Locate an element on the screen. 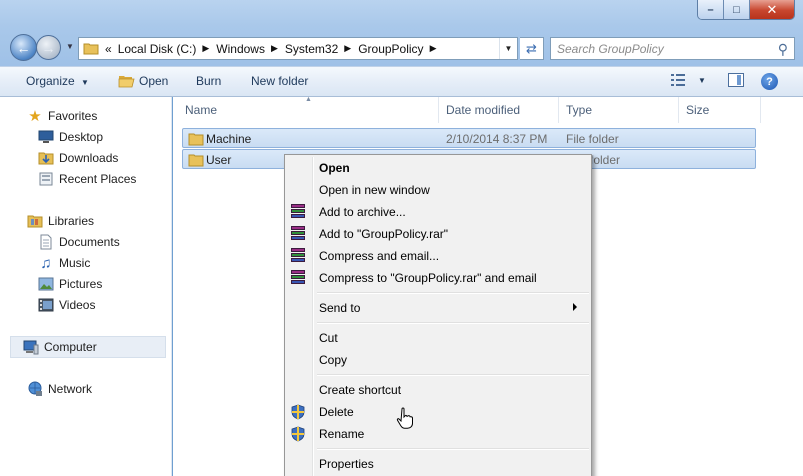 This screenshot has width=803, height=476. menu-item-open: Open is located at coordinates (438, 168).